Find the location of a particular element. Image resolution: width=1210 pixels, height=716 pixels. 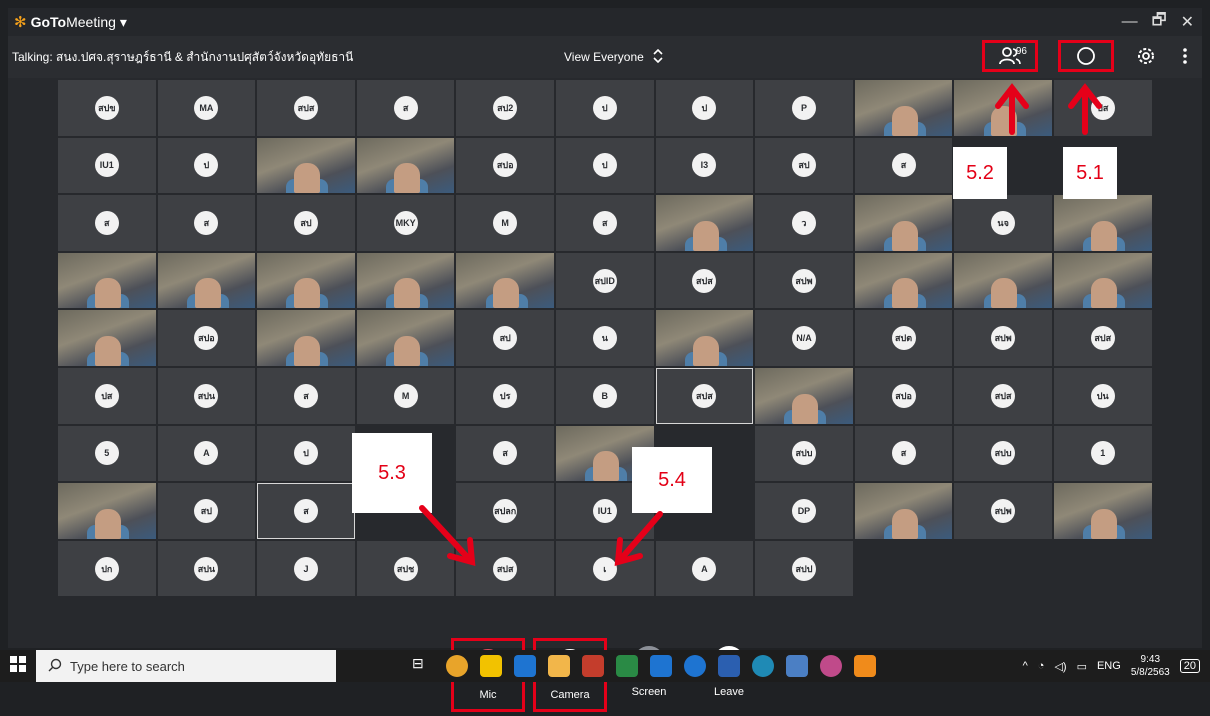

language-indicator: ENG is located at coordinates (1109, 666).